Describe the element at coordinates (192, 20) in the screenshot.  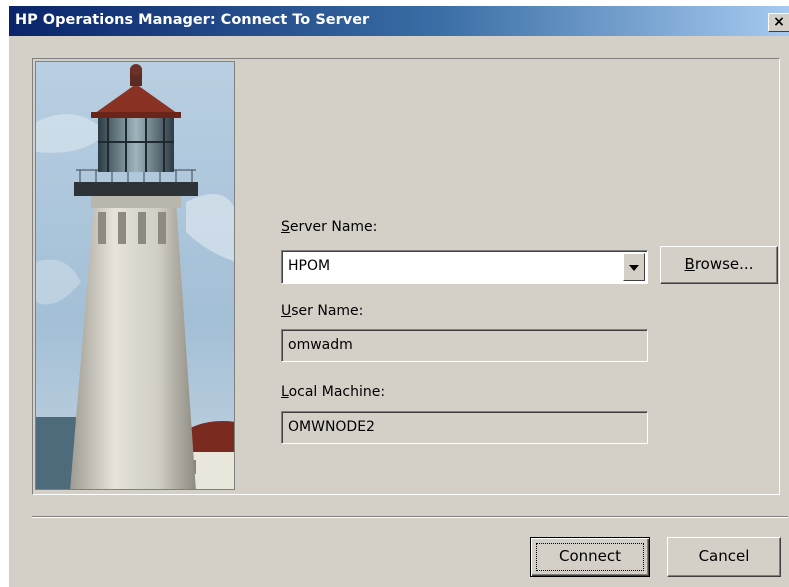
I see `window-title: HP Operations Manager: Connect To Server` at that location.